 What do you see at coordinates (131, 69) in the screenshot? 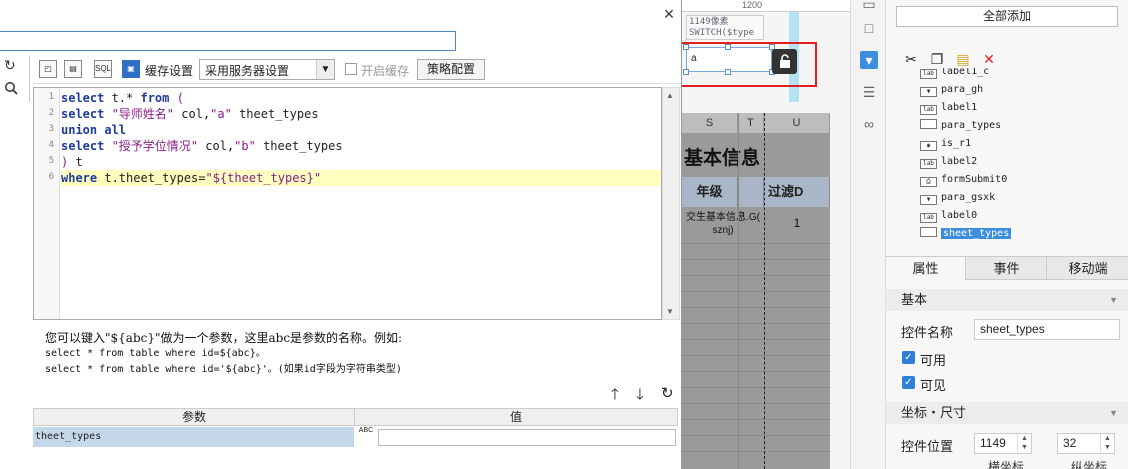
I see `cache-icon: ▣` at bounding box center [131, 69].